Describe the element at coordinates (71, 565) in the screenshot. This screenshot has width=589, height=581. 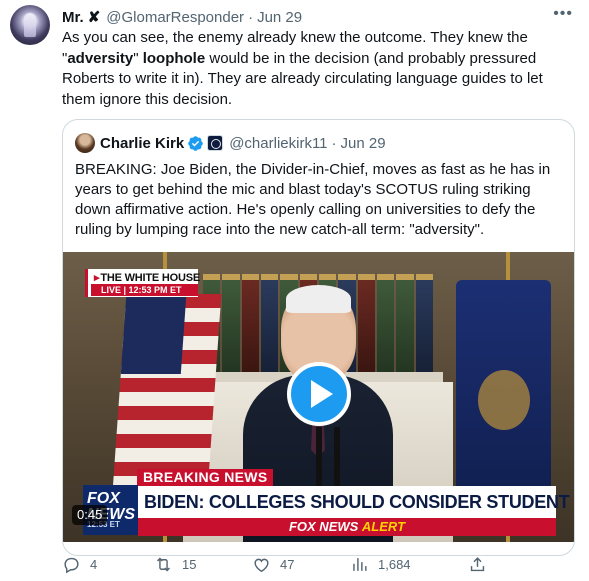
I see `reply-icon` at that location.